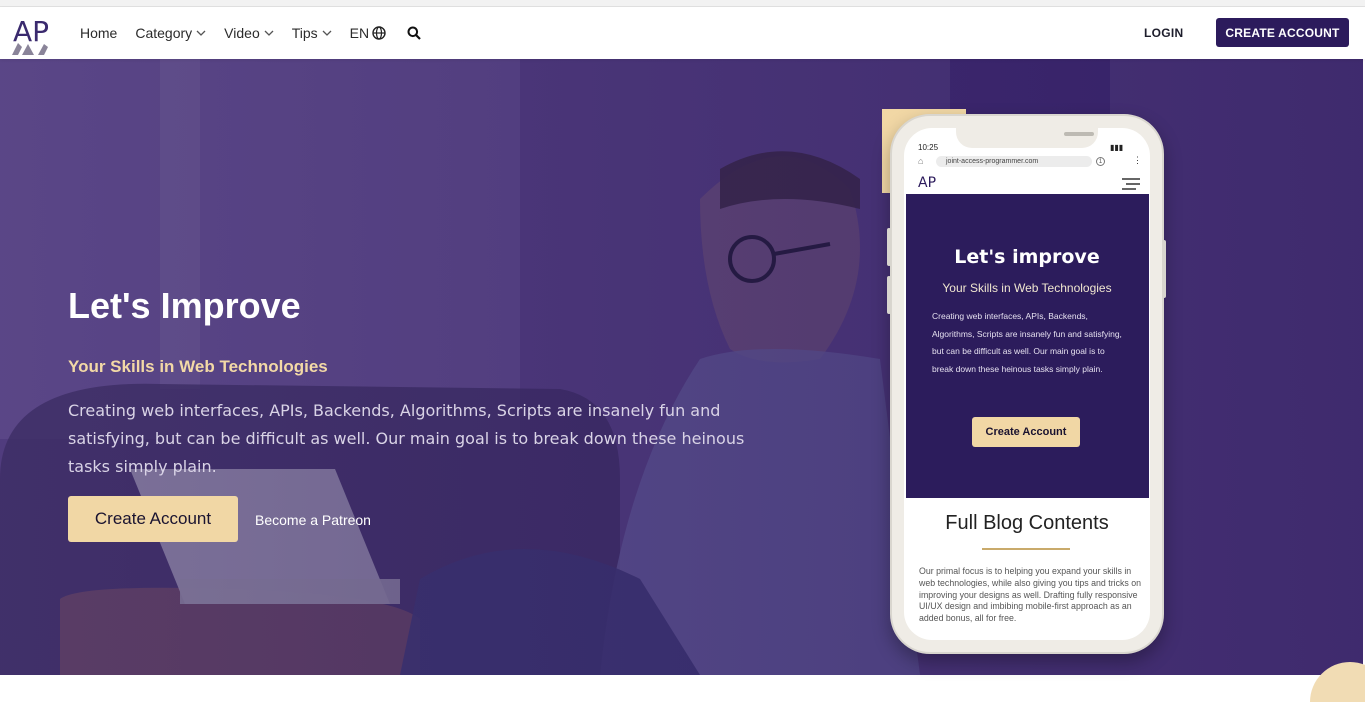 This screenshot has height=702, width=1365. What do you see at coordinates (1079, 134) in the screenshot?
I see `phone-speaker` at bounding box center [1079, 134].